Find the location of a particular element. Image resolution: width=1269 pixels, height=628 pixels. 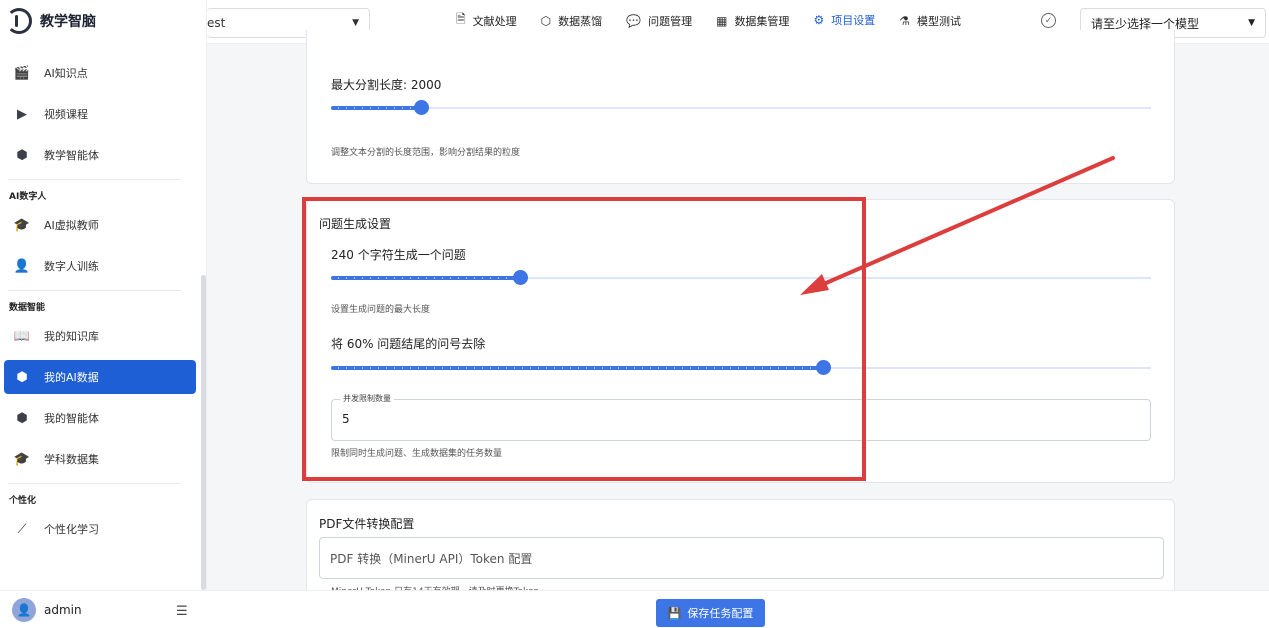

play-box-icon: ▶ is located at coordinates (22, 114).